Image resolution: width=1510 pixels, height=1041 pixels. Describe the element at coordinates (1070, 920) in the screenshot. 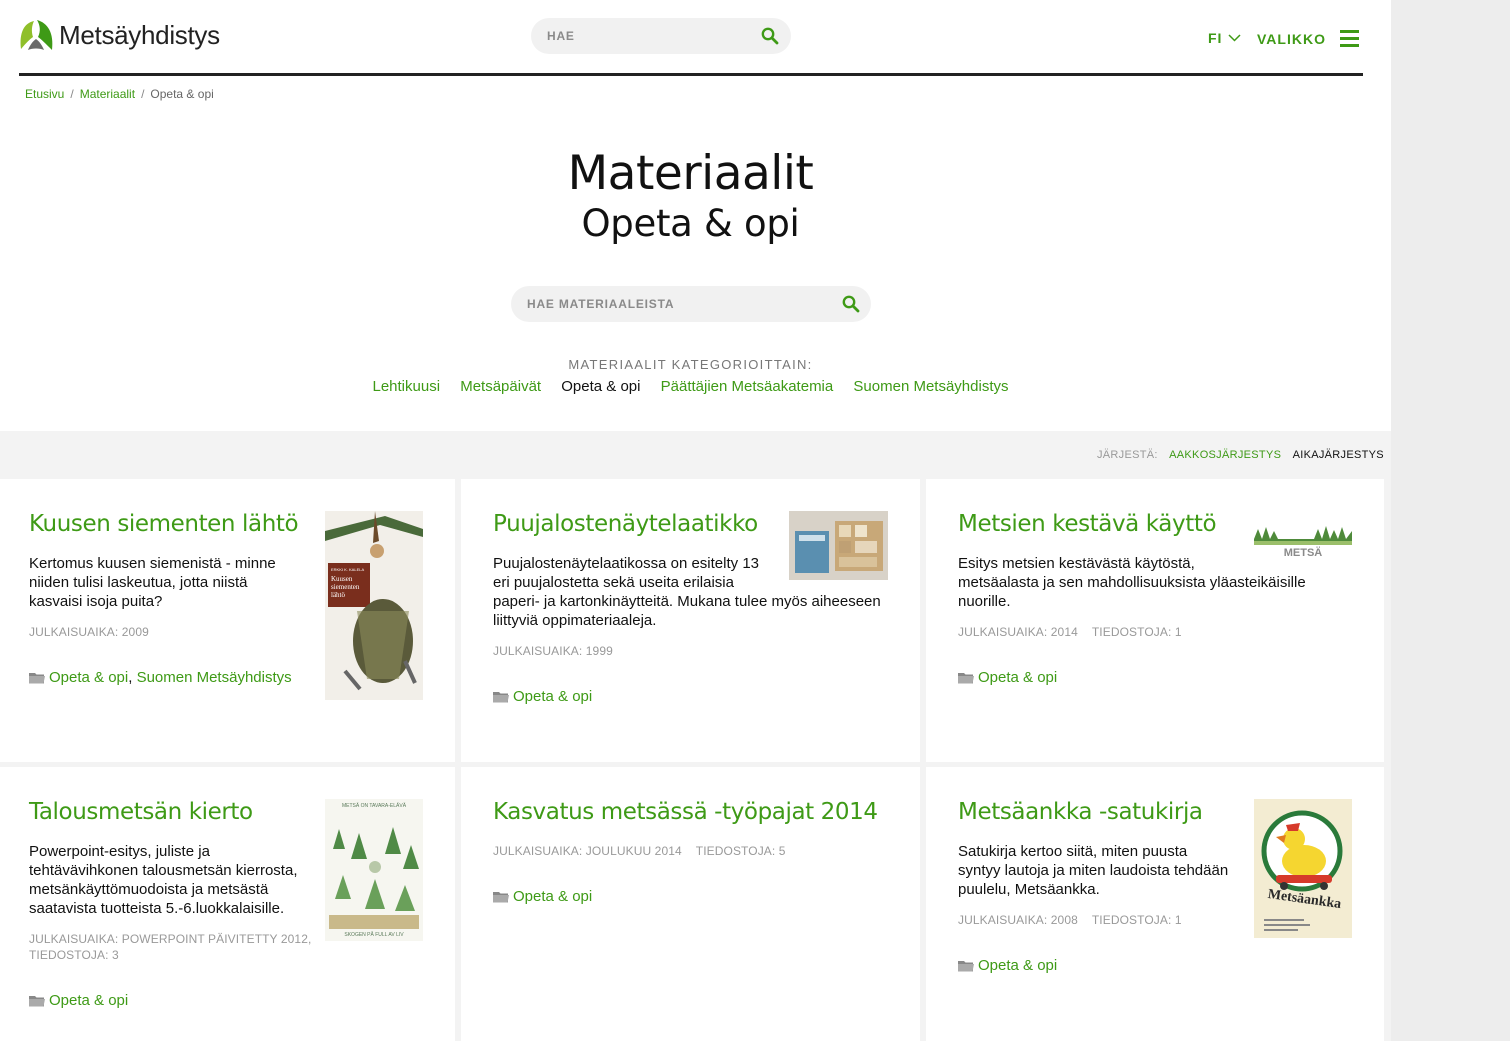

I see `card-meta: JULKAISUAIKA: 2008 TIEDOSTOJA: 1` at that location.